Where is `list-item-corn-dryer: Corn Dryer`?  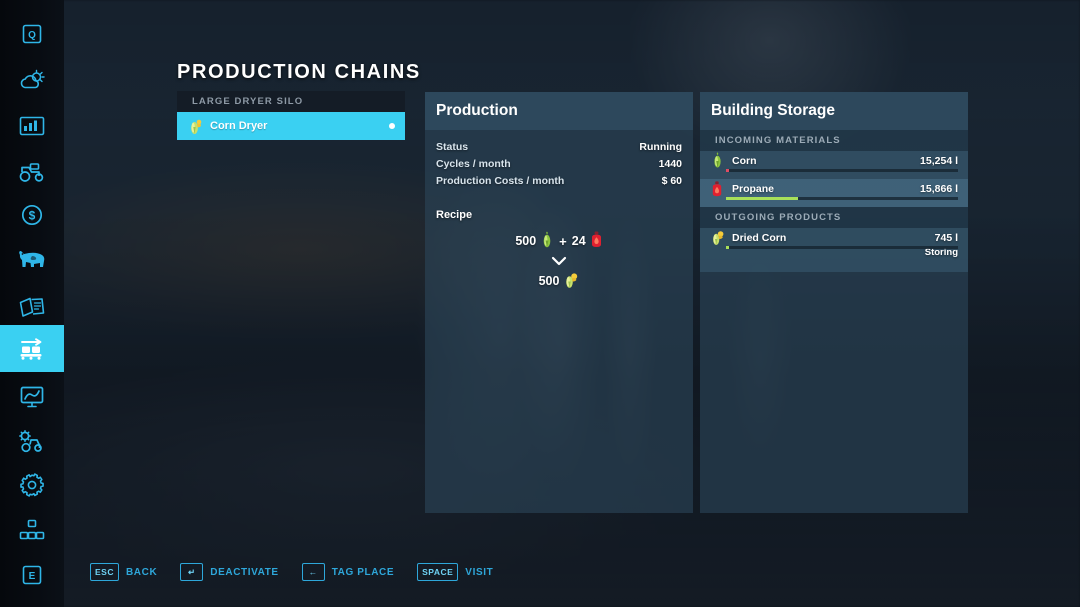 list-item-corn-dryer: Corn Dryer is located at coordinates (291, 126).